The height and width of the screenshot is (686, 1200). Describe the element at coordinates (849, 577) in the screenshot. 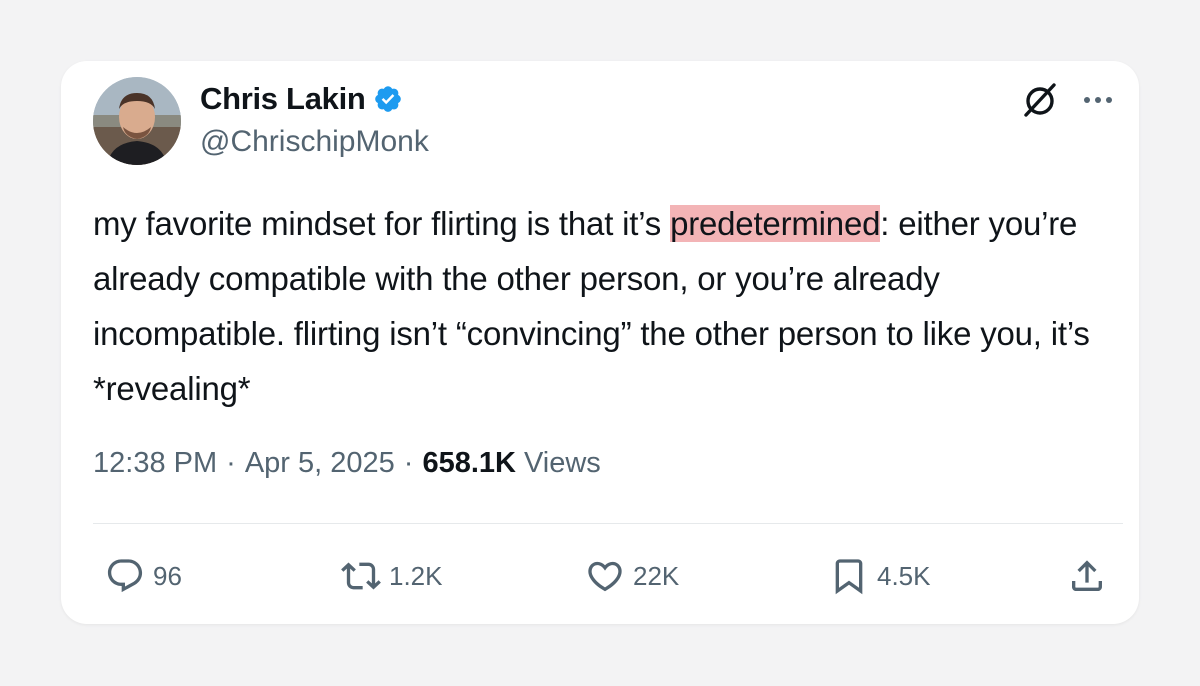

I see `bookmark-icon` at that location.